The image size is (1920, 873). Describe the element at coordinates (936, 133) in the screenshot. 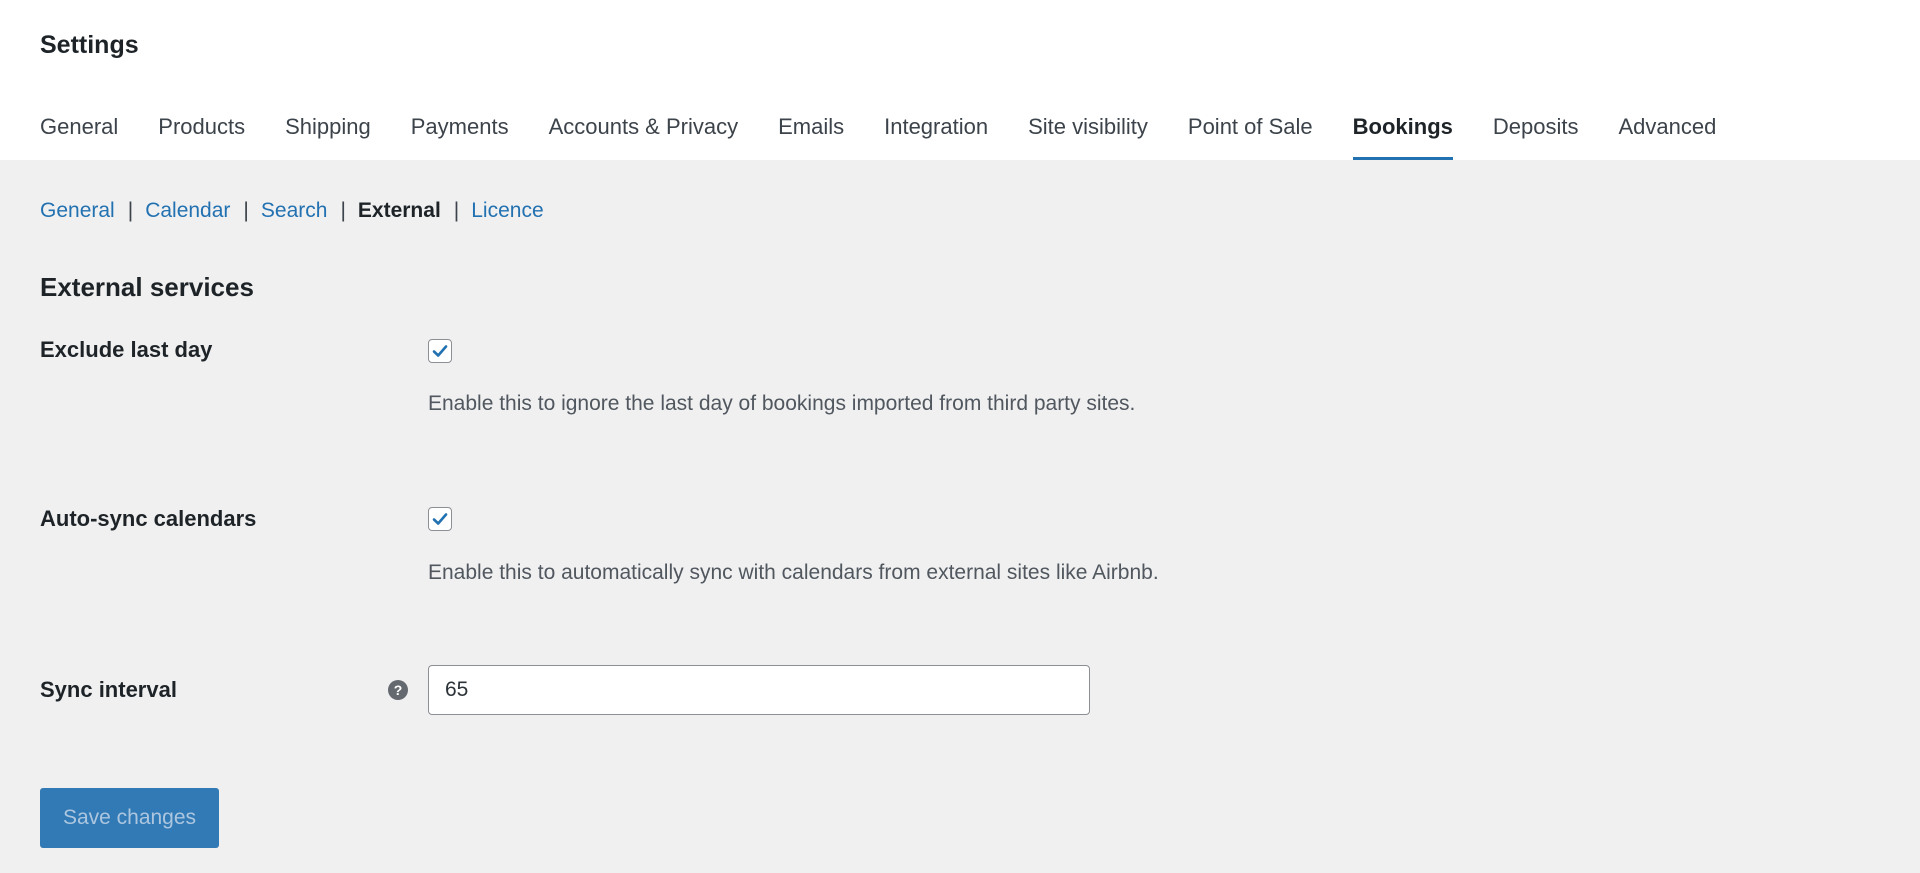

I see `tab-integration: Integration` at that location.